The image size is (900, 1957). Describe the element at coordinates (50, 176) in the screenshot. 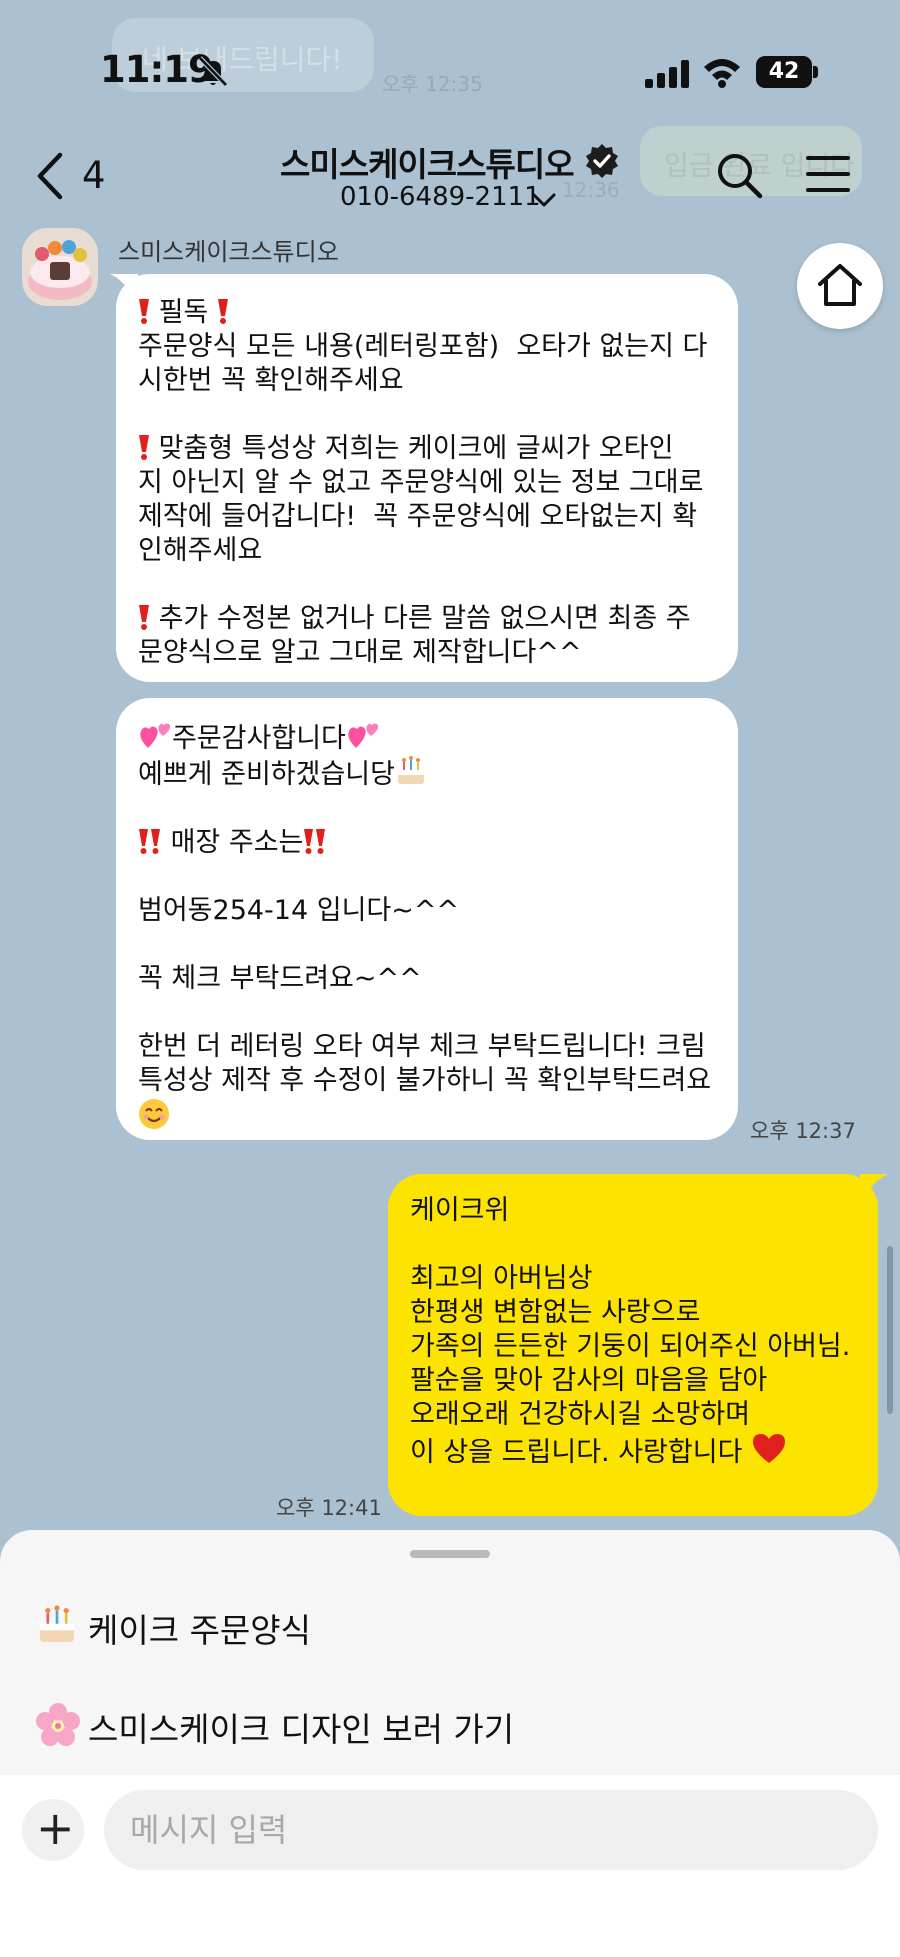

I see `chevron-left-icon` at that location.